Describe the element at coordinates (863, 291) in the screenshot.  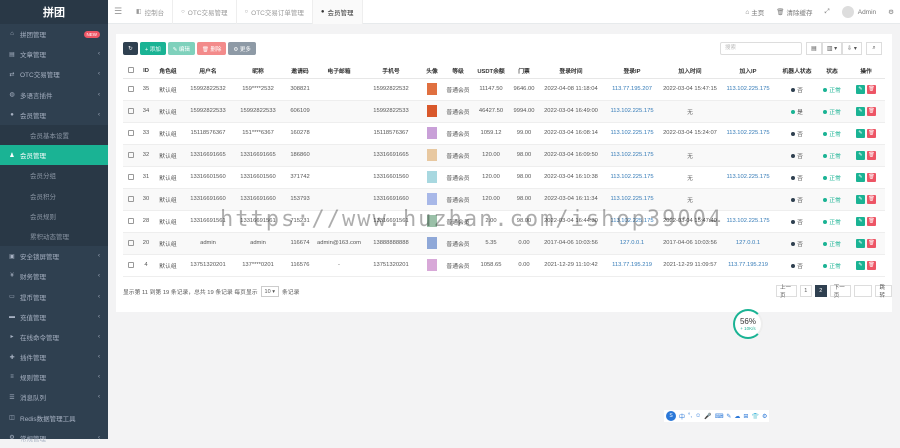
I see `page-jump-input` at that location.